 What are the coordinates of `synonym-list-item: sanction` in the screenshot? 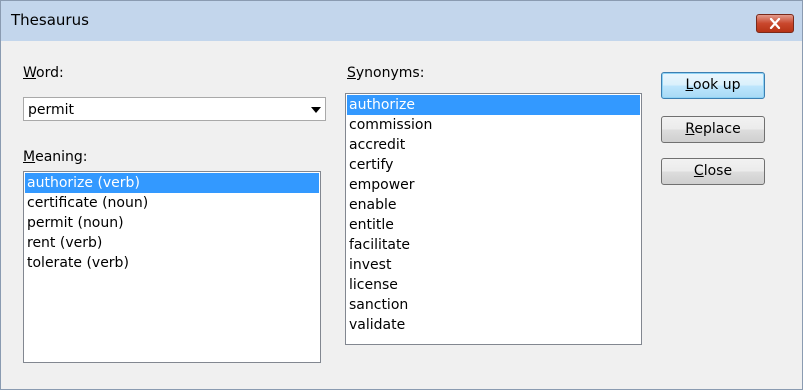 It's located at (493, 305).